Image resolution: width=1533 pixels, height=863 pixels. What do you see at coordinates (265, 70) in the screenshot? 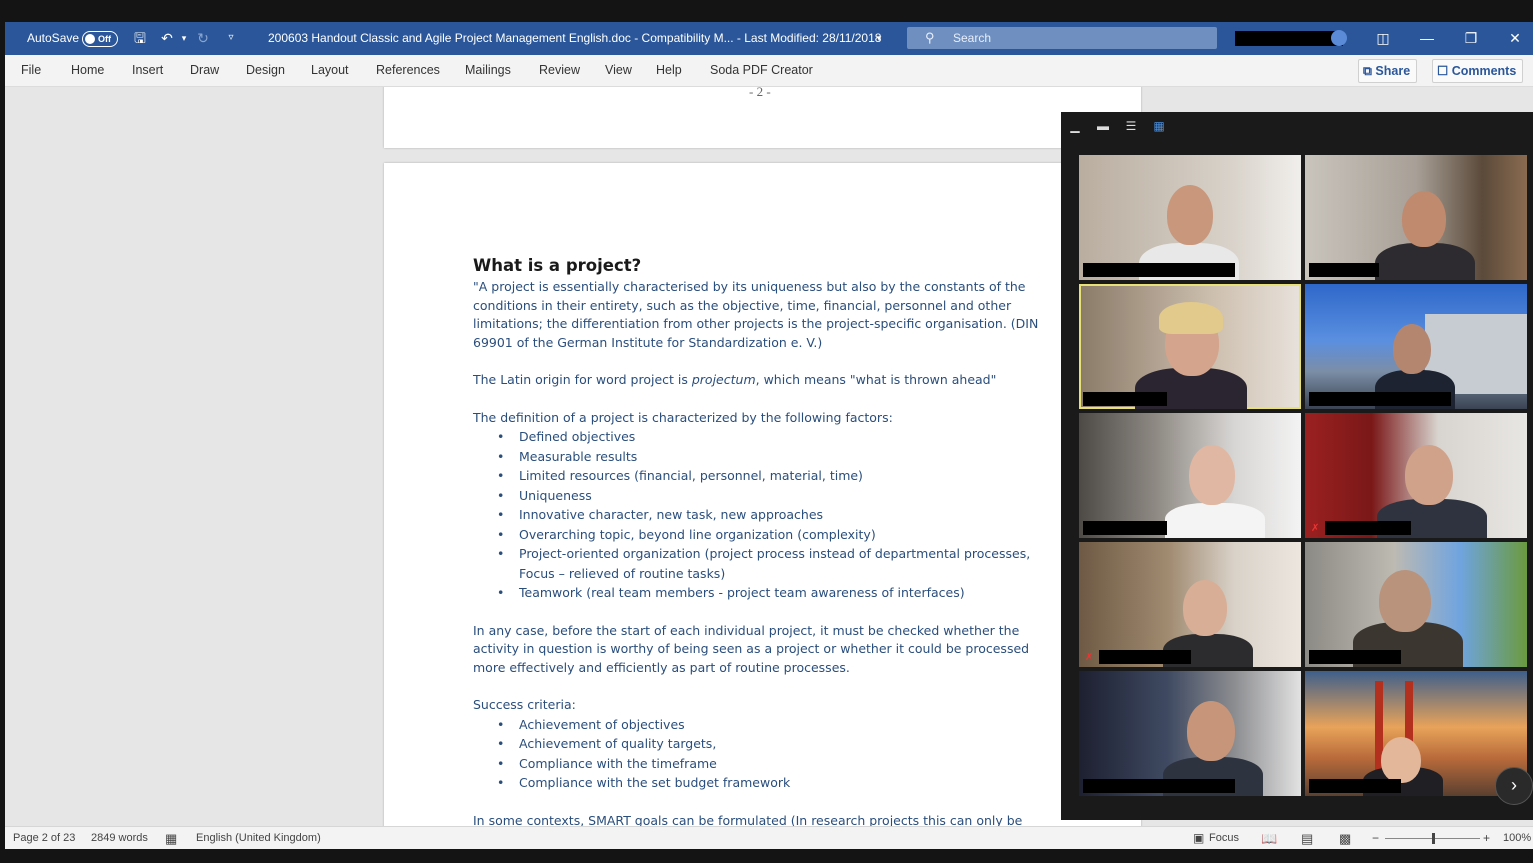
I see `tab-design: Design` at bounding box center [265, 70].